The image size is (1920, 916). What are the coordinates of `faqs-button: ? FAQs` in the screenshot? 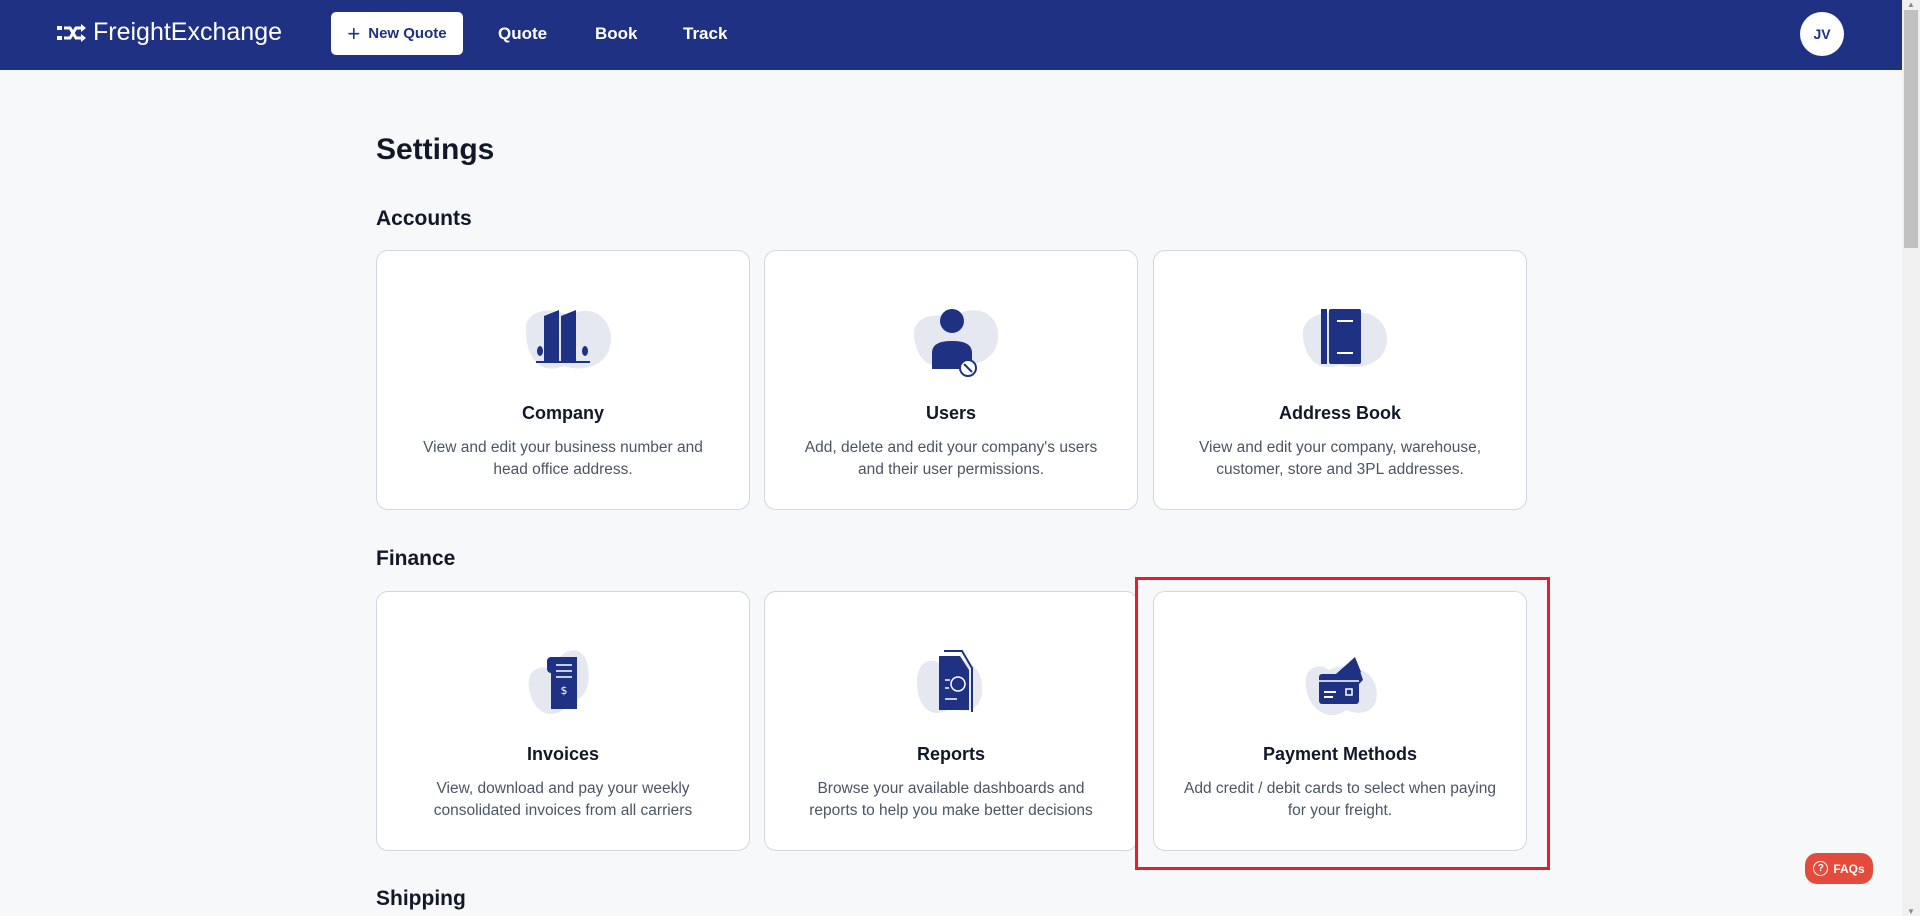 It's located at (1839, 868).